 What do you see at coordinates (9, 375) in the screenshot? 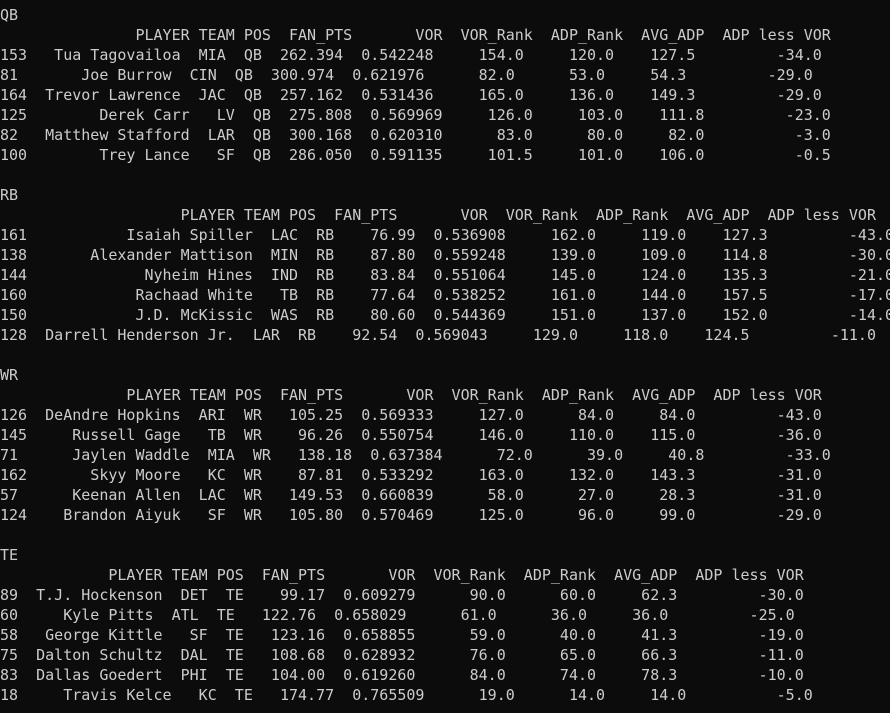
I see `wr-section-heading: WR` at bounding box center [9, 375].